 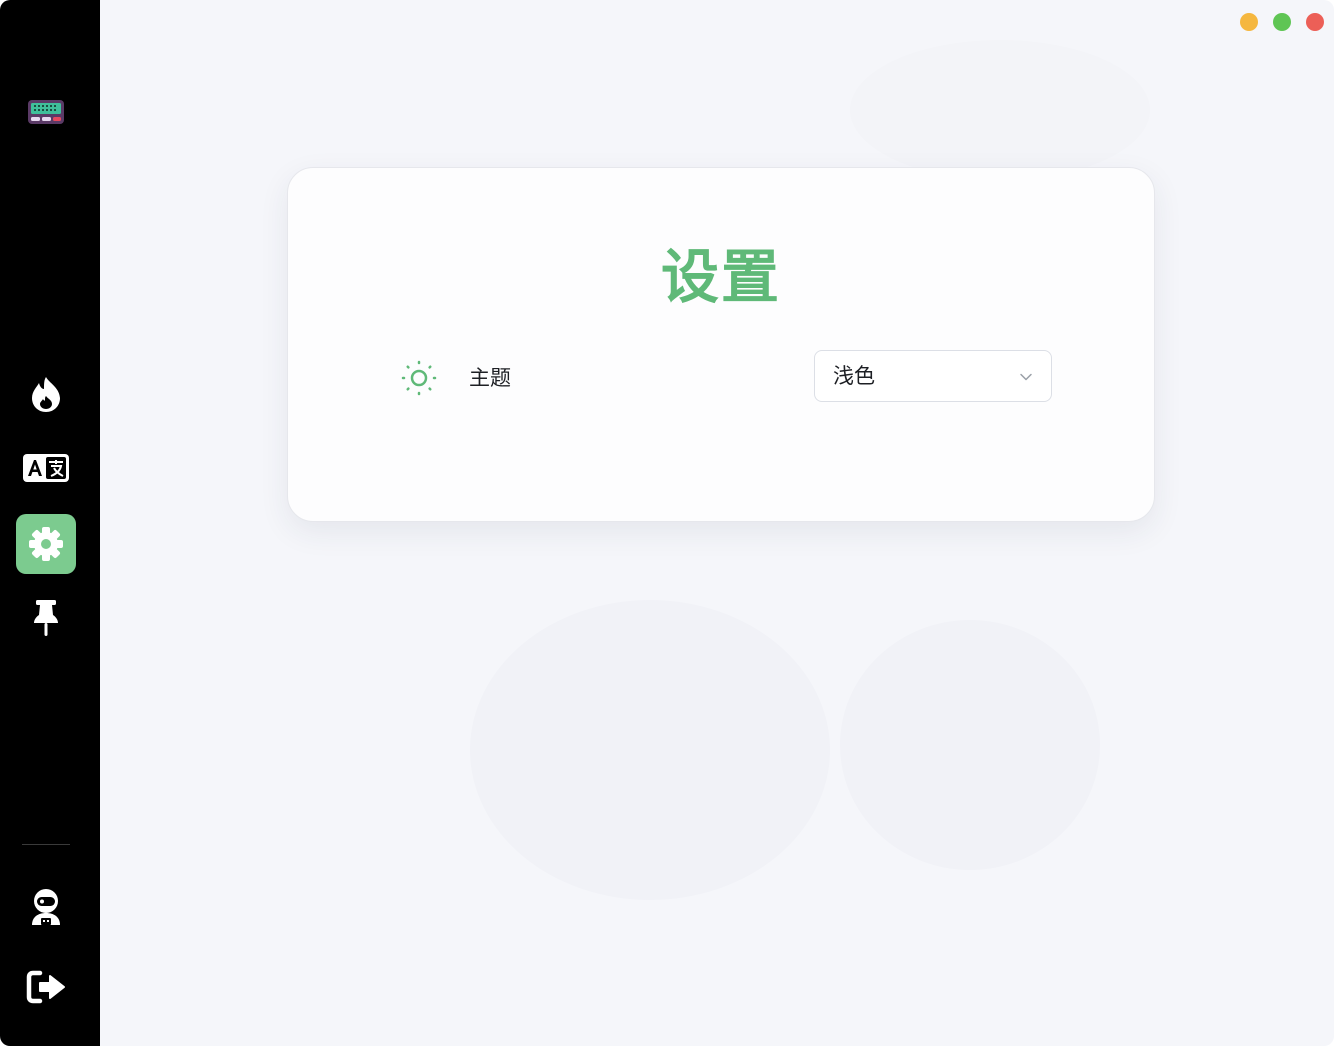 I want to click on sidebar-divider, so click(x=46, y=844).